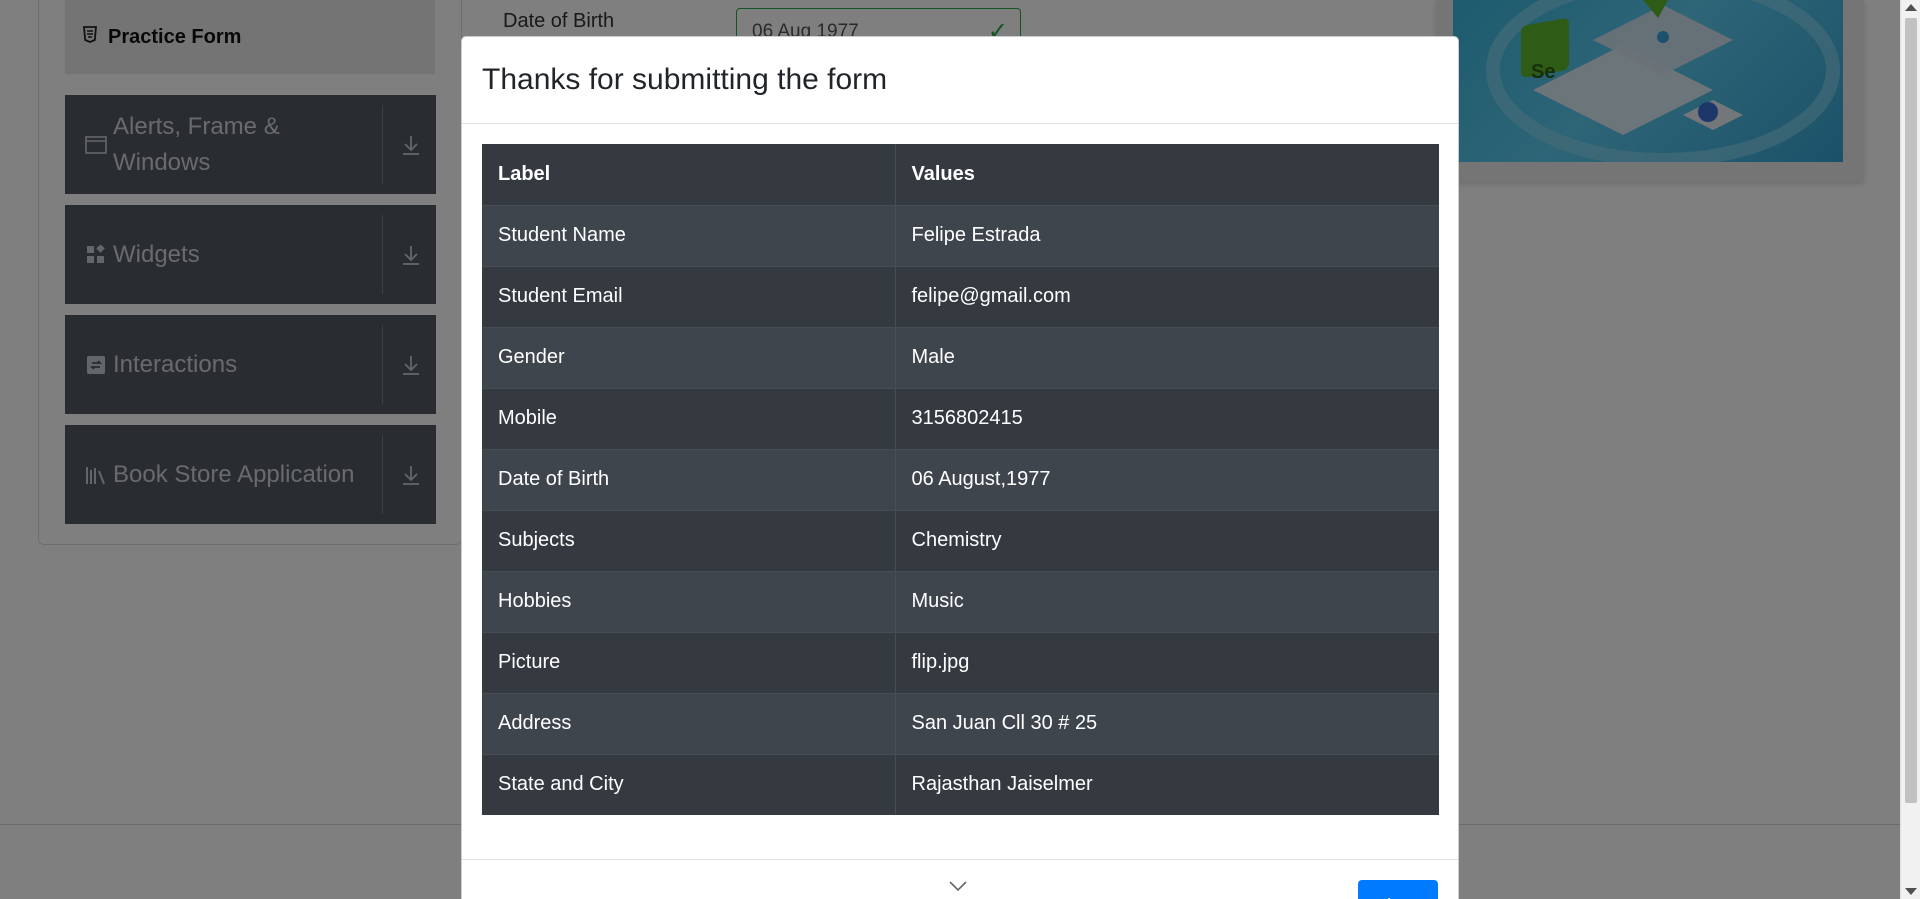  What do you see at coordinates (689, 357) in the screenshot?
I see `row-label: Gender` at bounding box center [689, 357].